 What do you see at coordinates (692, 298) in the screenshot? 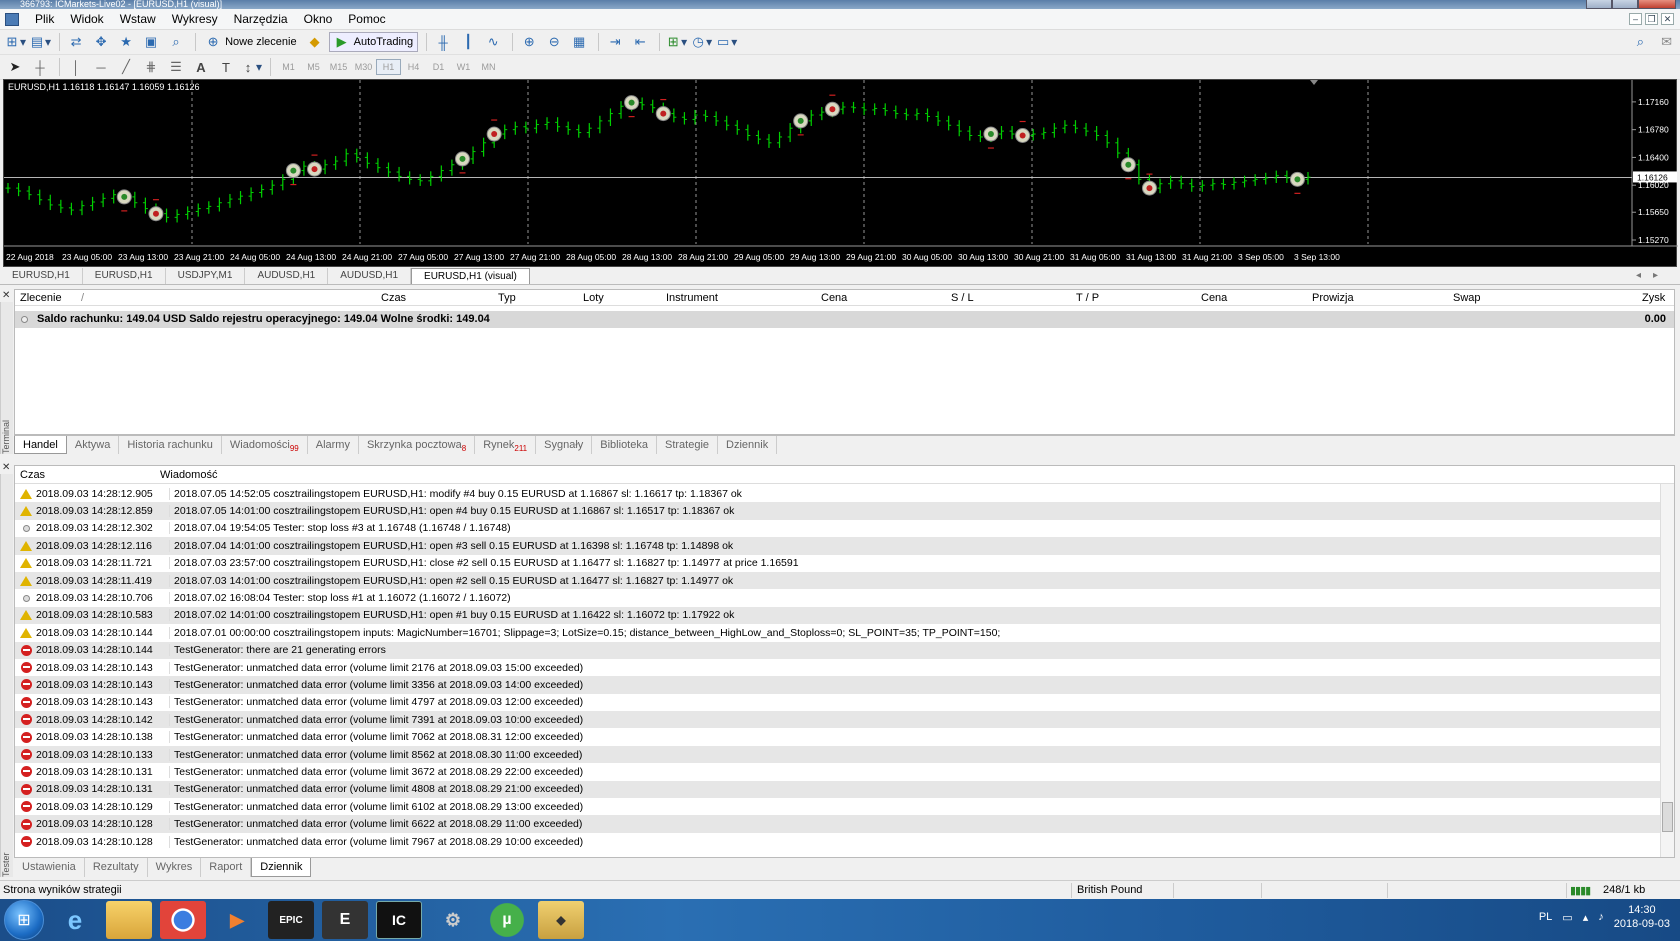
I see `col-instrument: Instrument` at bounding box center [692, 298].